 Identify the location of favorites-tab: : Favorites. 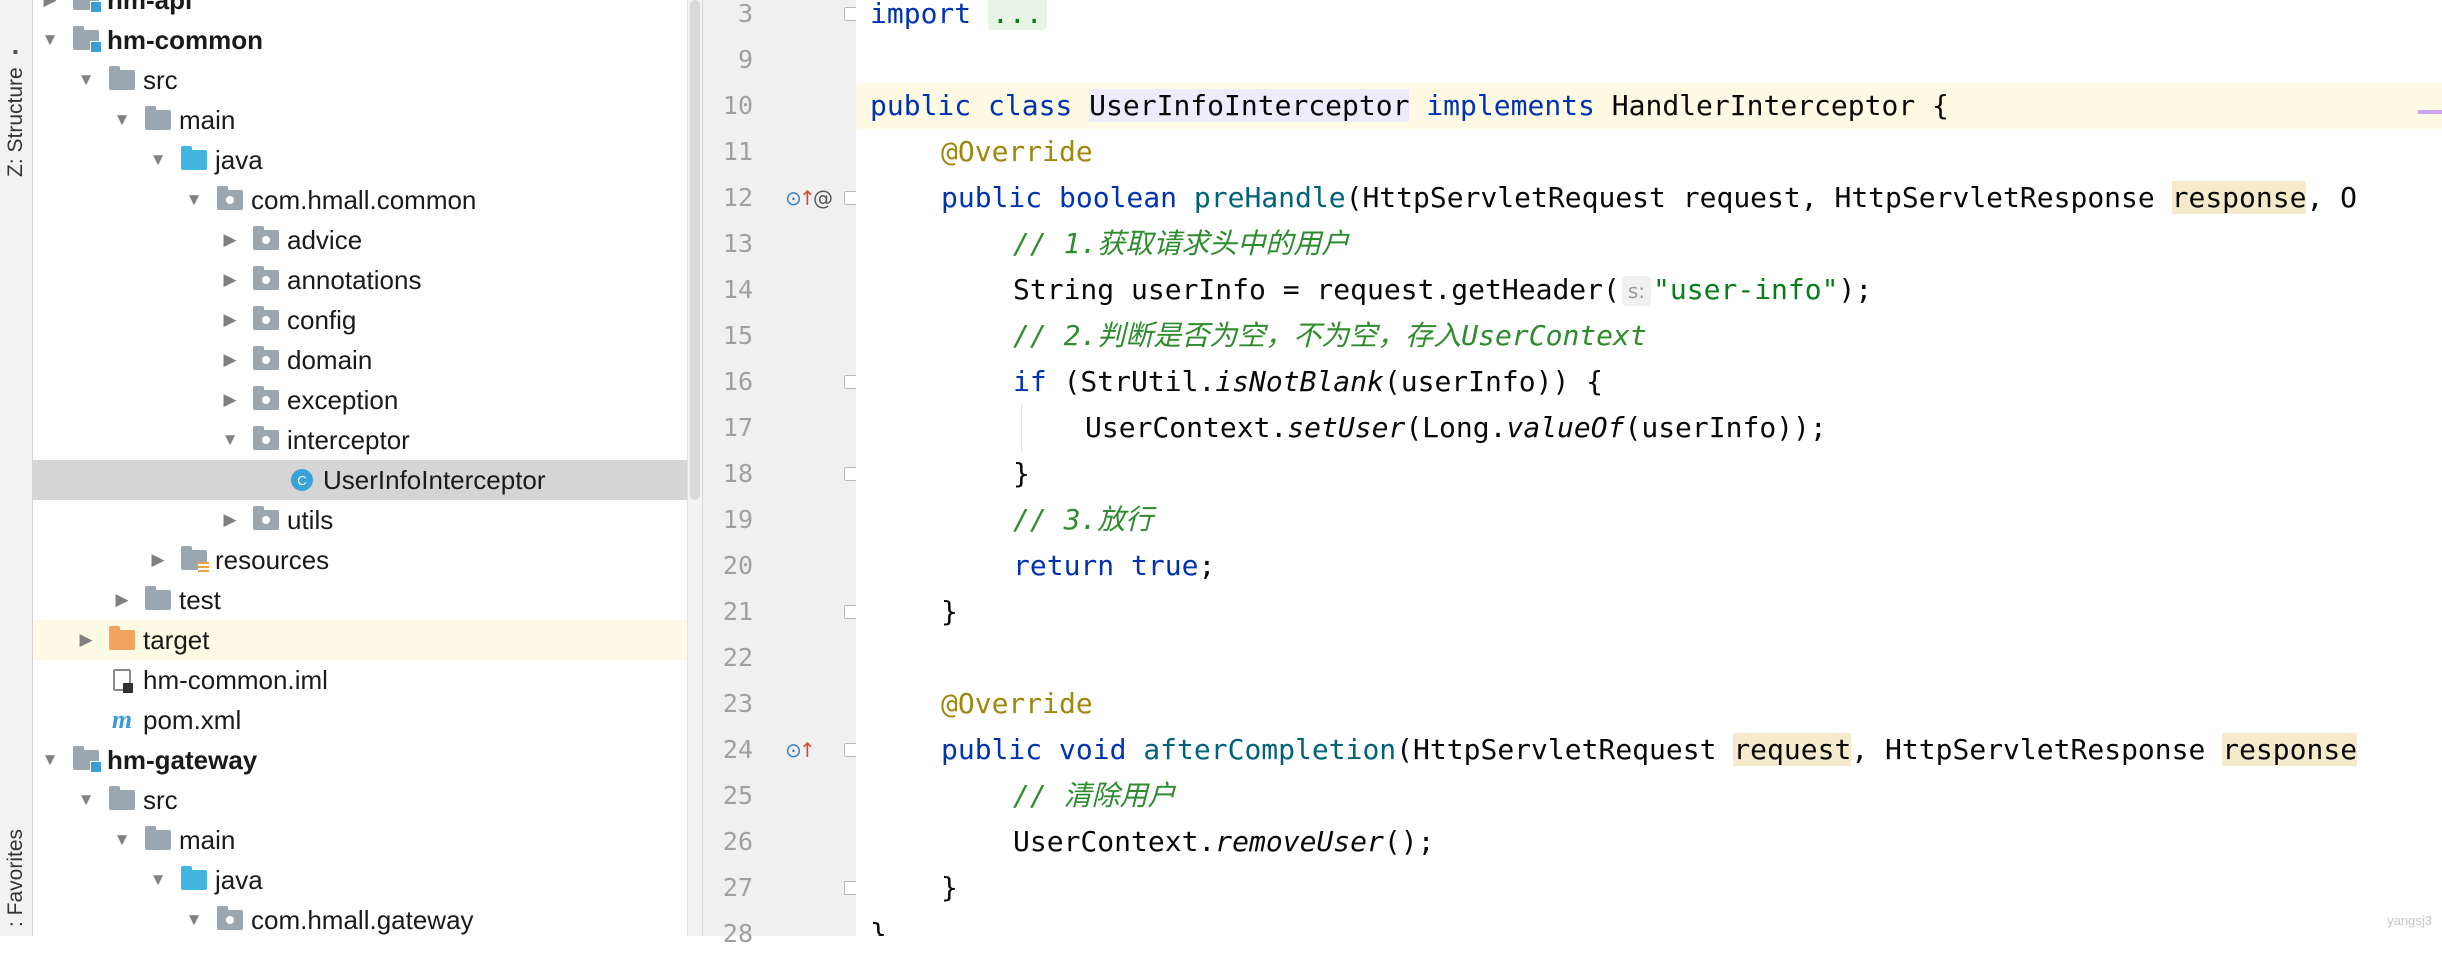
(16, 878).